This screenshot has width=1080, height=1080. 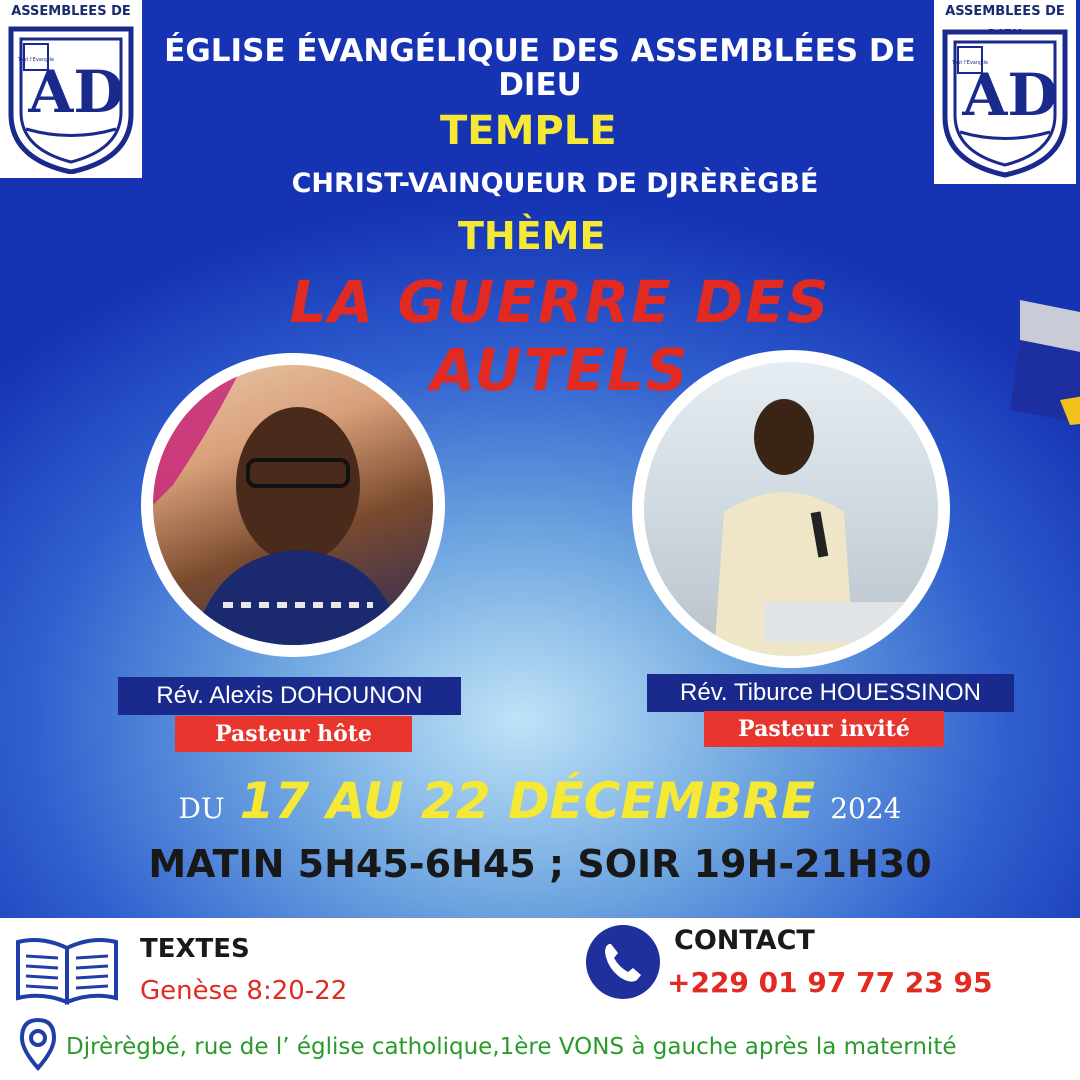 I want to click on logo-motto-left: Tout l'Evangile, so click(x=35, y=60).